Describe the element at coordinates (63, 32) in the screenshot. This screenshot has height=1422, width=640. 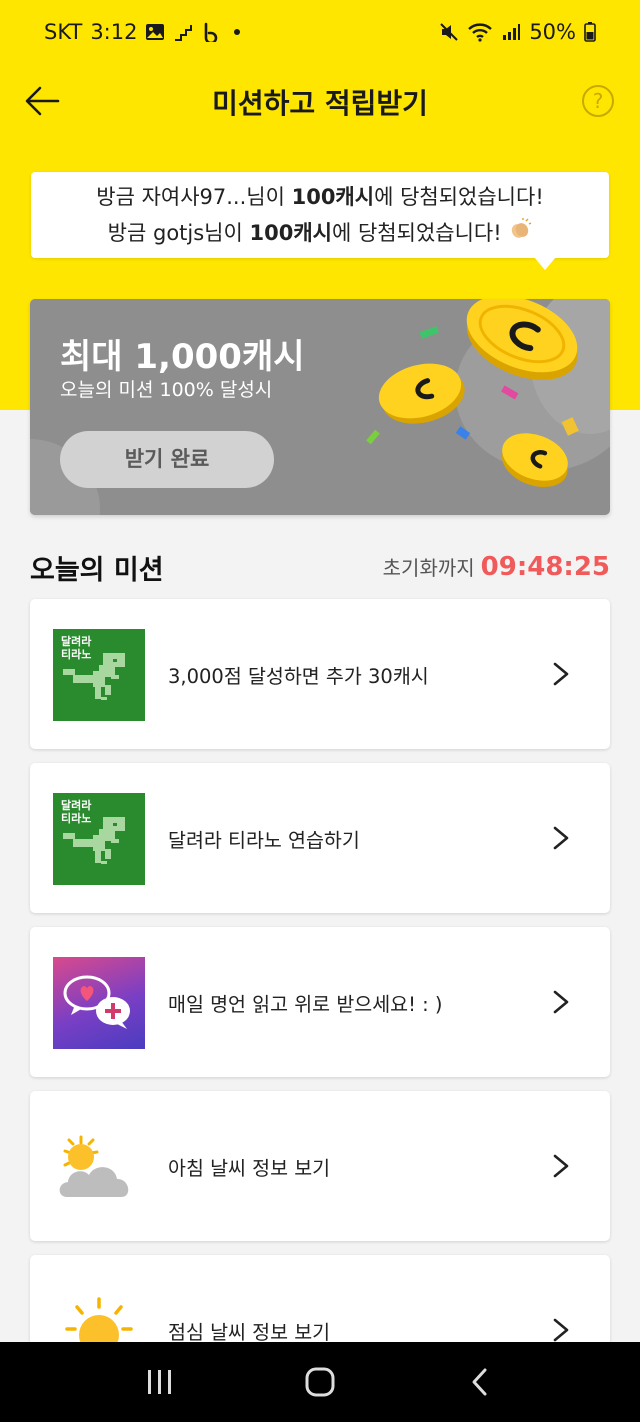
I see `carrier: SKT` at that location.